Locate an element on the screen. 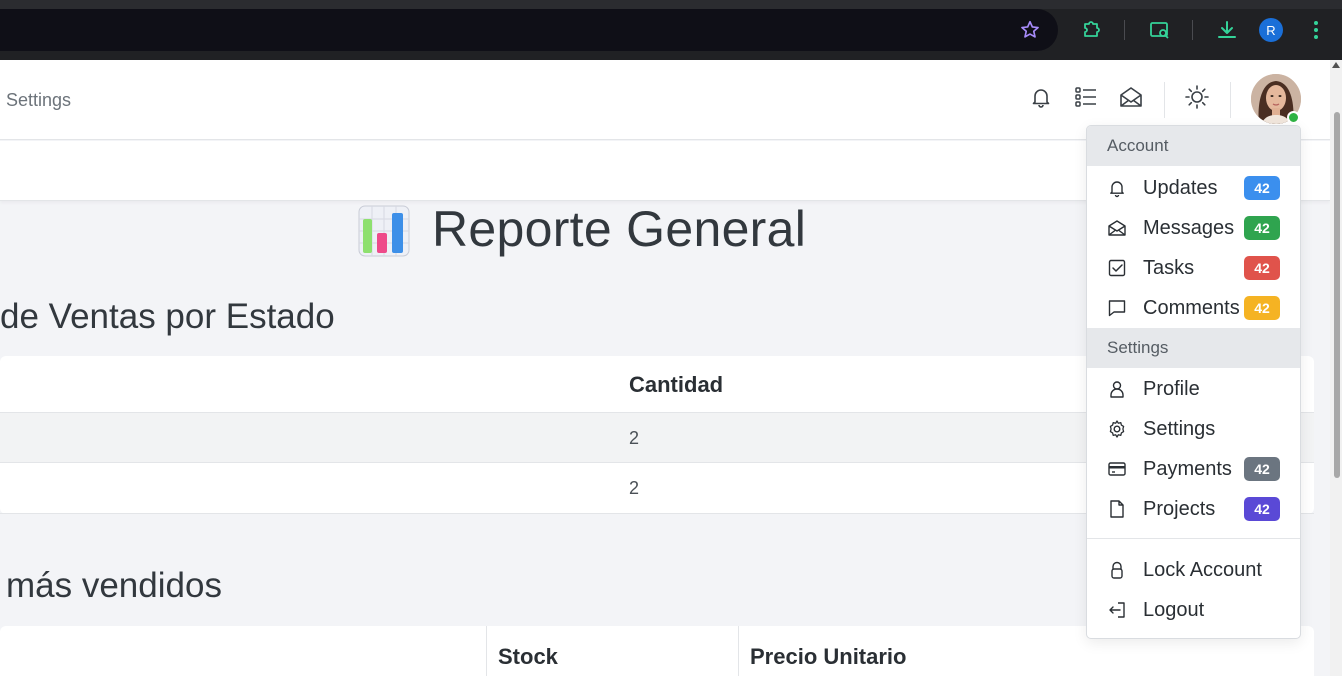 The height and width of the screenshot is (676, 1342). gear-icon is located at coordinates (1117, 429).